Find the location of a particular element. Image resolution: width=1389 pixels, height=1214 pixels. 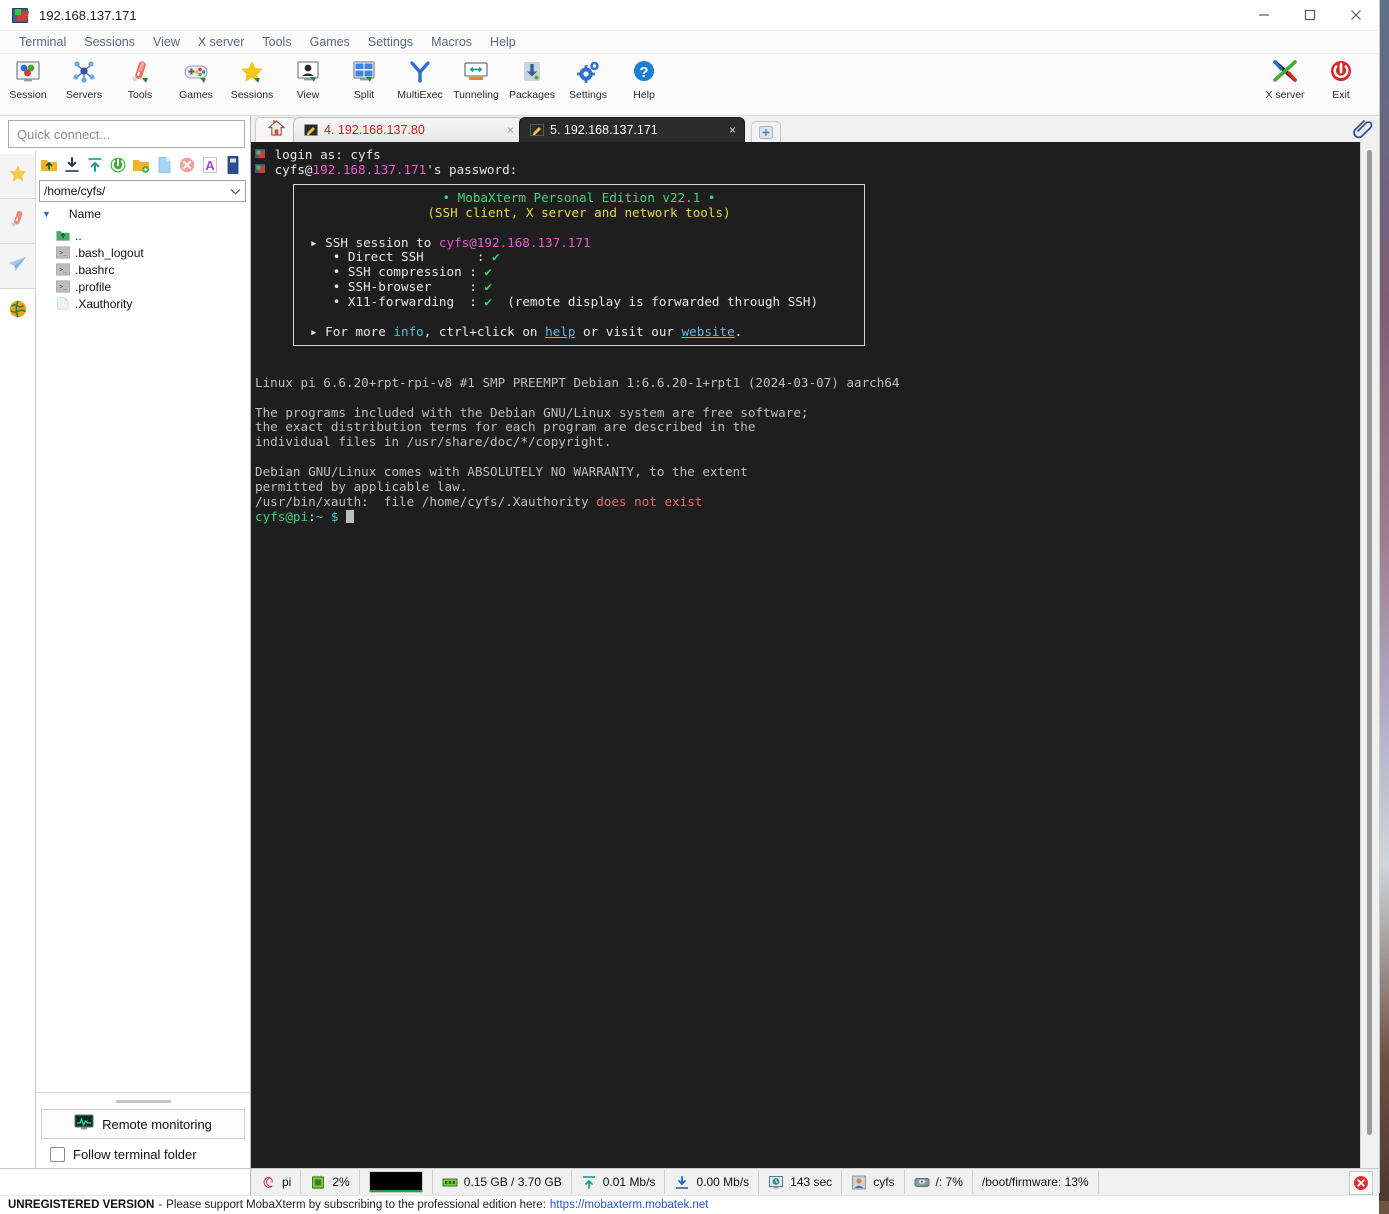

toolbar-tools-button: Tools is located at coordinates (140, 79).